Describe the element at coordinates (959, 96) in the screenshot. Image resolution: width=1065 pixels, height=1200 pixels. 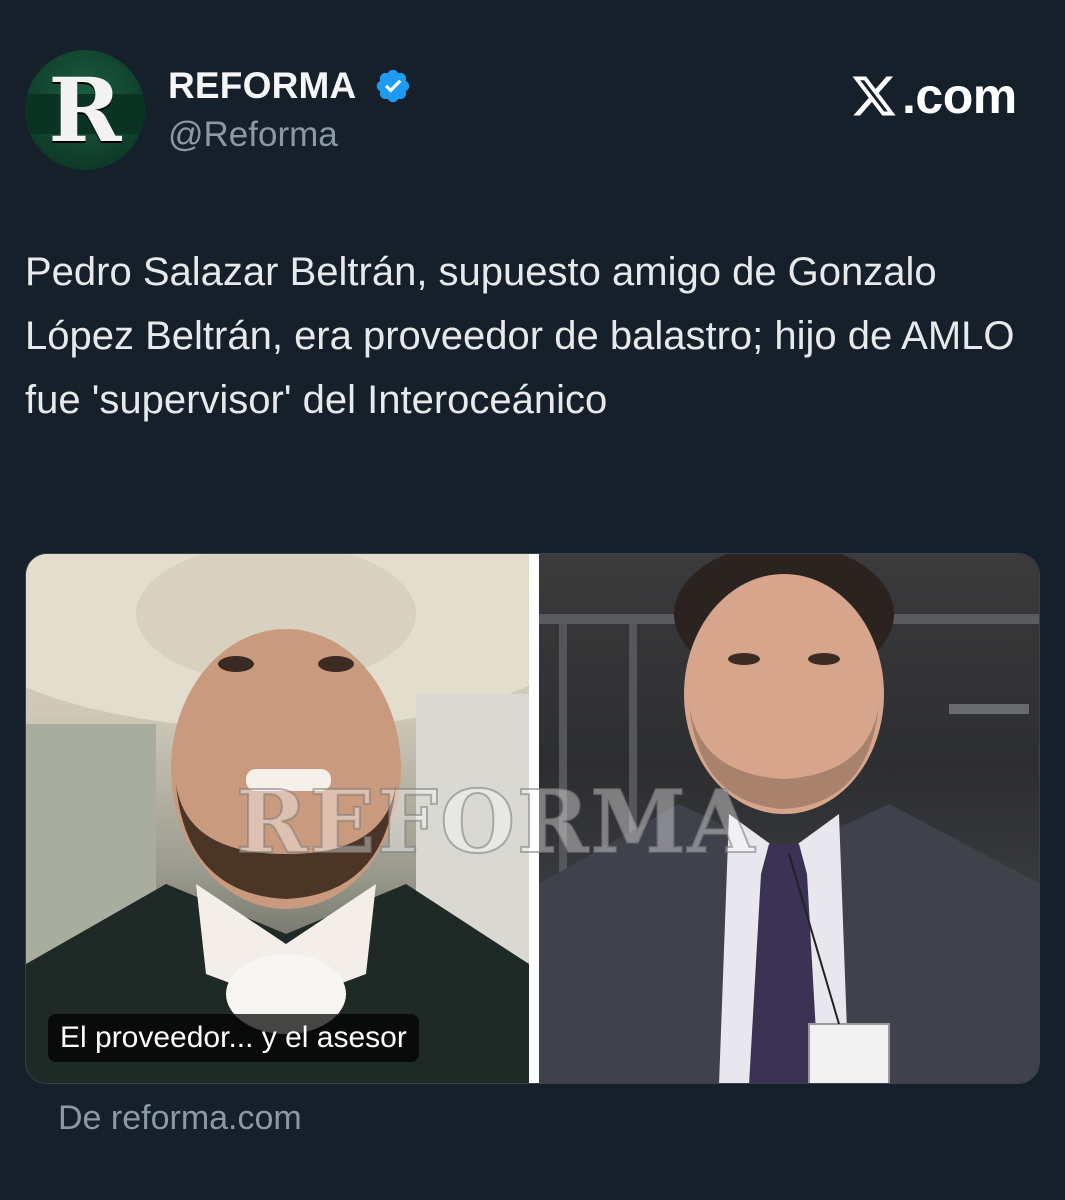
I see `site-domain-label: .com` at that location.